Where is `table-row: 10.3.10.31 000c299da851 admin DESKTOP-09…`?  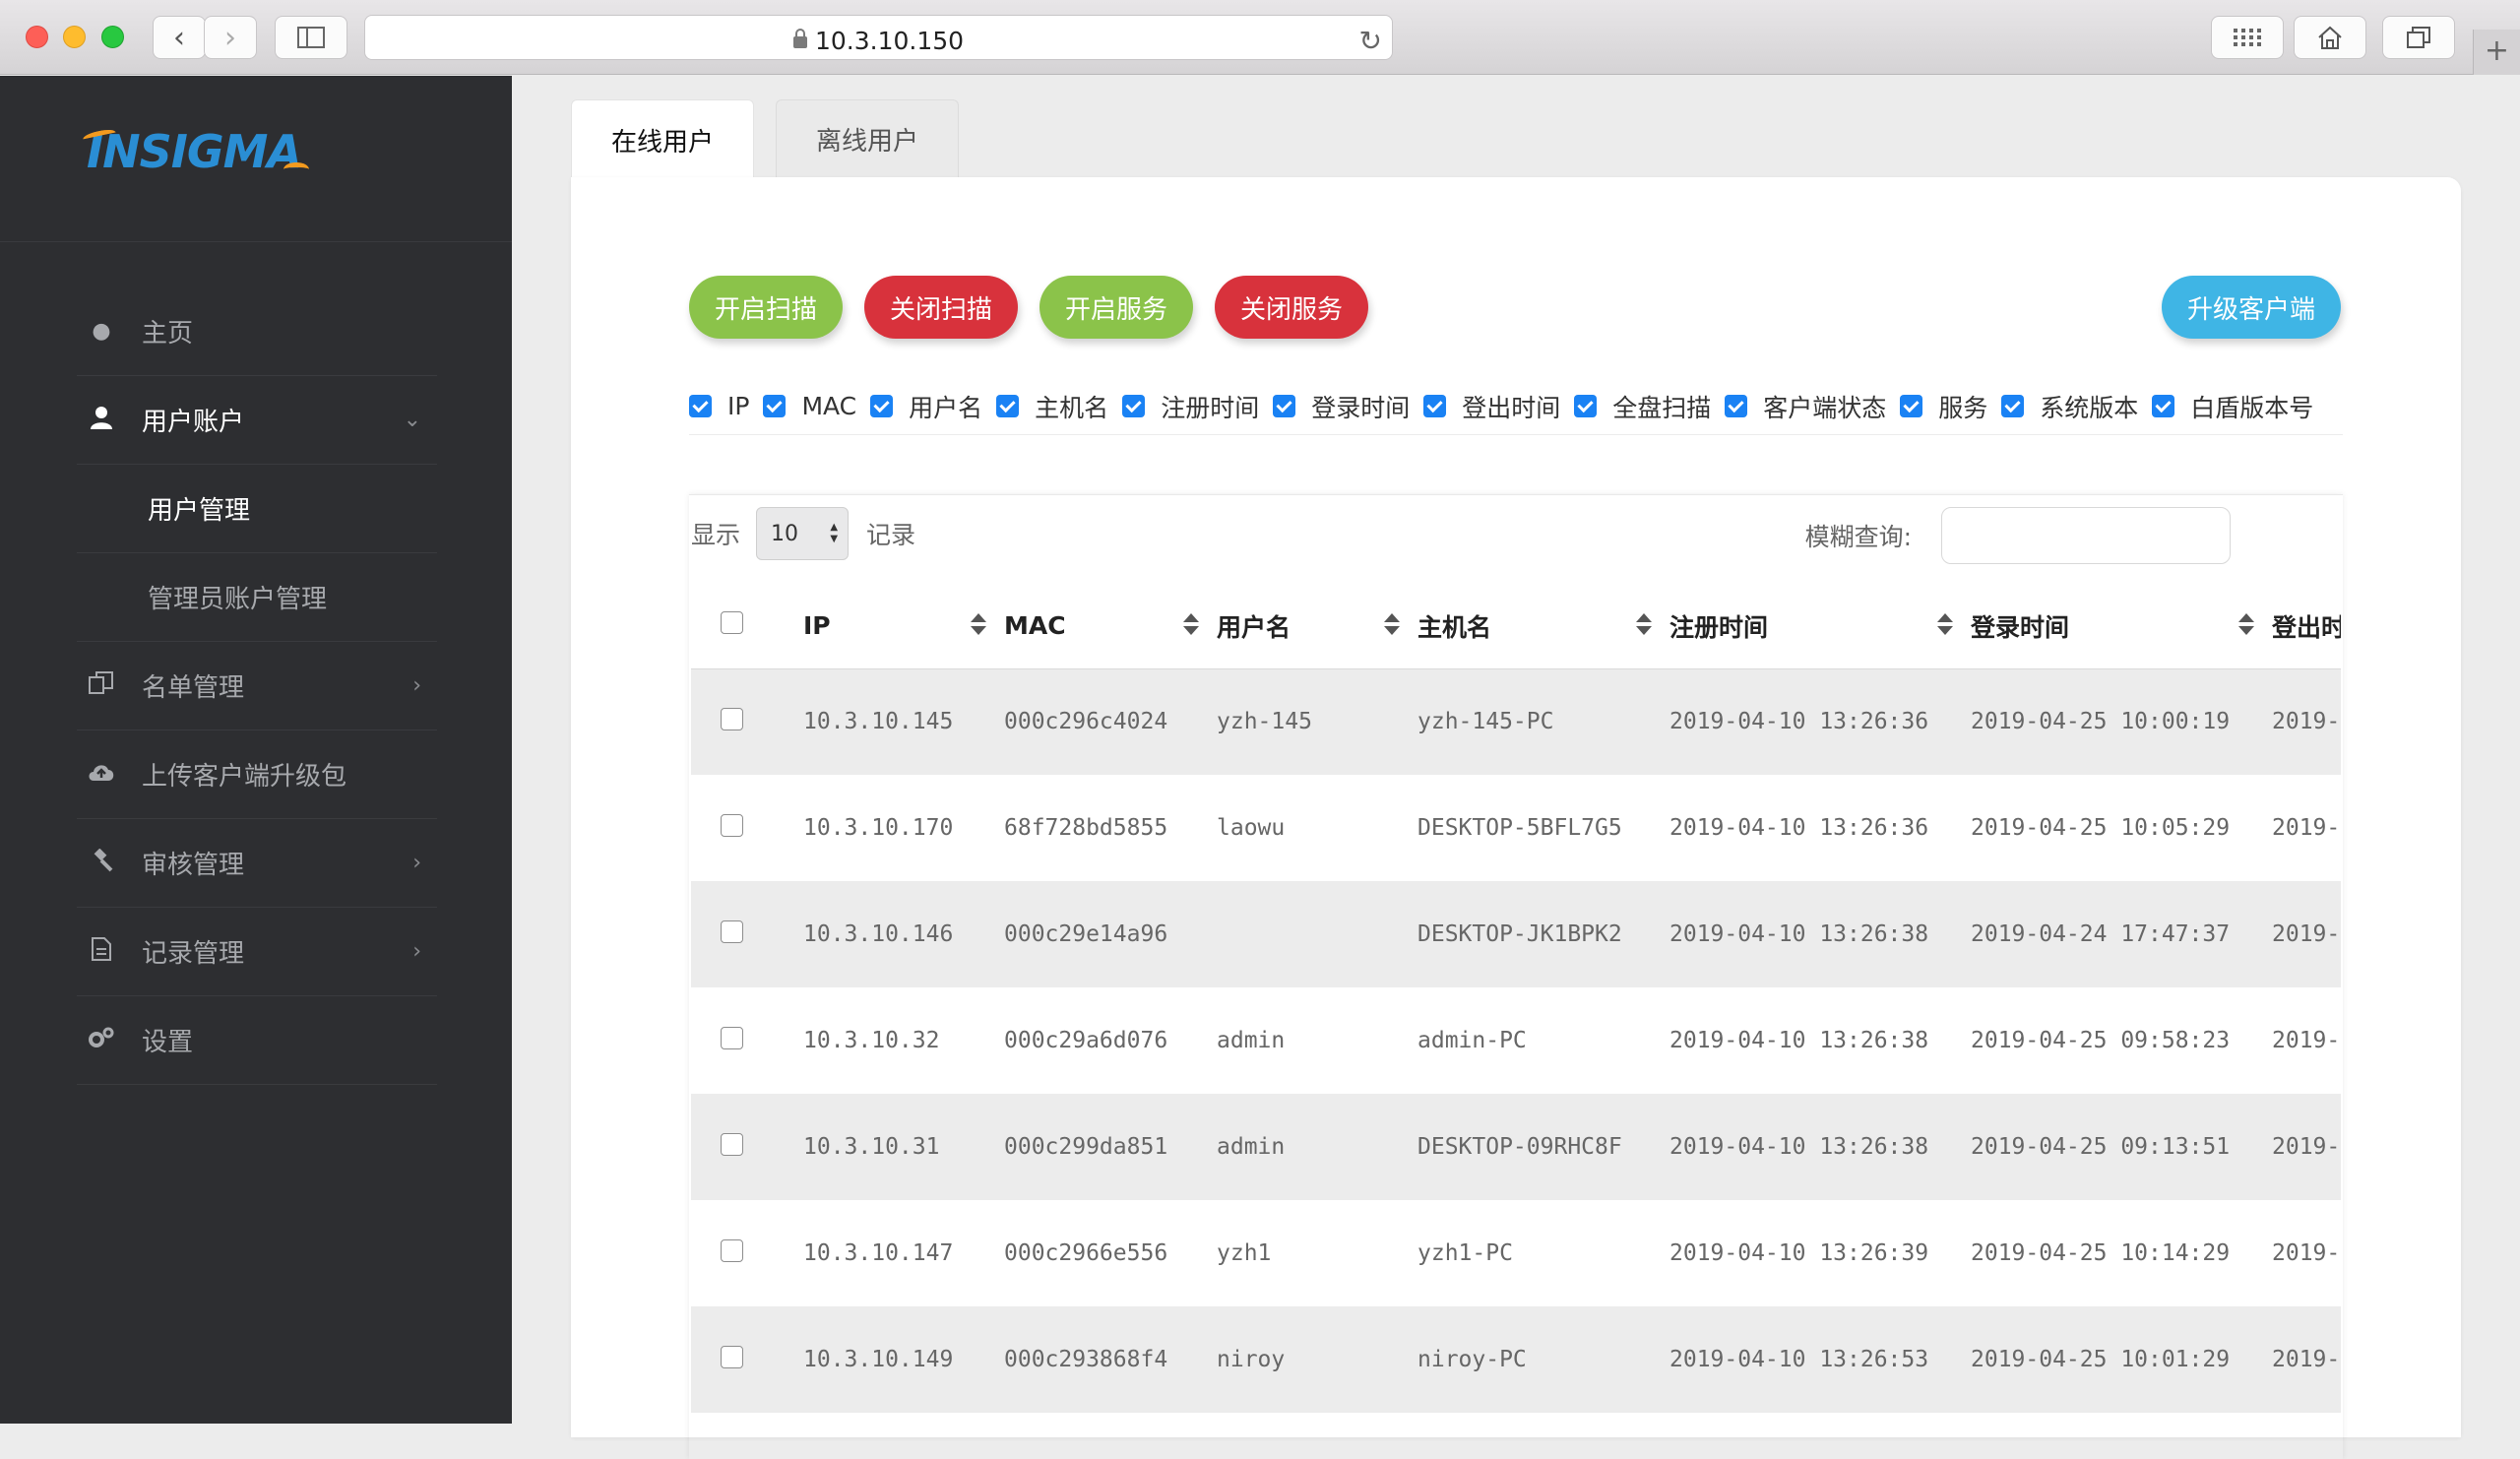 table-row: 10.3.10.31 000c299da851 admin DESKTOP-09… is located at coordinates (1516, 1147).